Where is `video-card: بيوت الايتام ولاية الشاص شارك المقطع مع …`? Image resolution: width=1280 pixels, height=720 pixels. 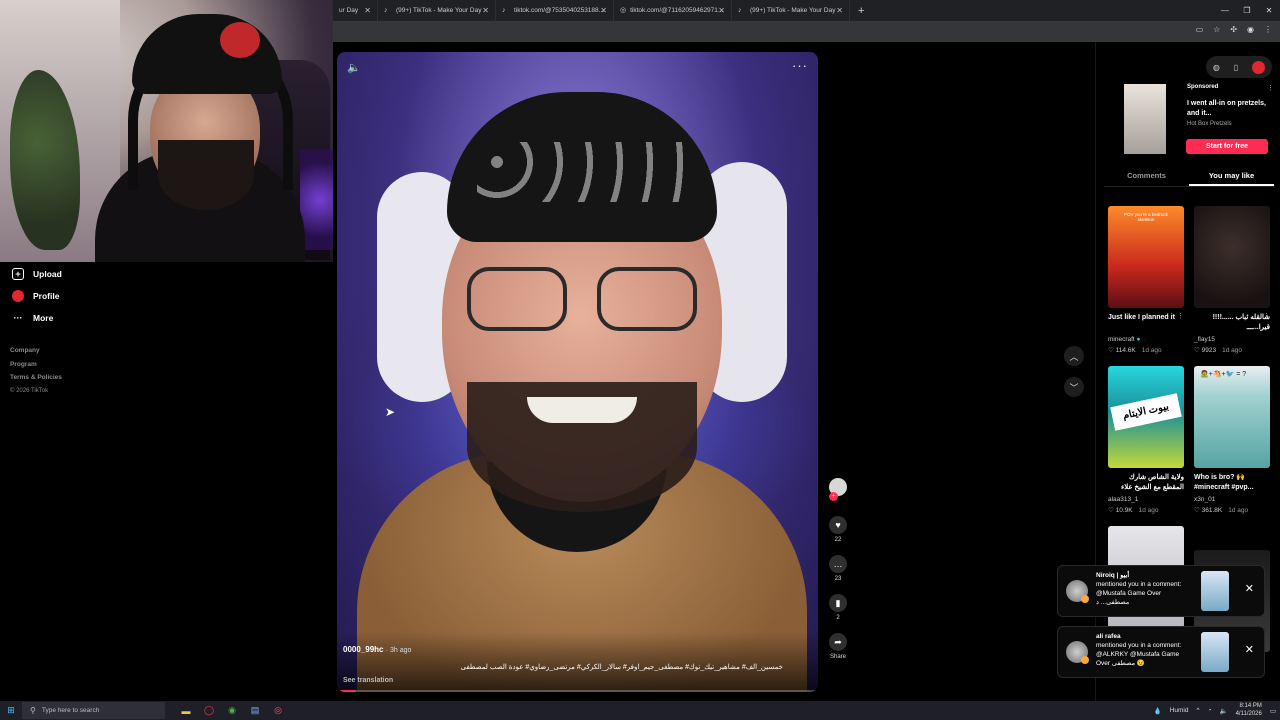
video-card: بيوت الايتام ولاية الشاص شارك المقطع مع … is located at coordinates (1146, 440).